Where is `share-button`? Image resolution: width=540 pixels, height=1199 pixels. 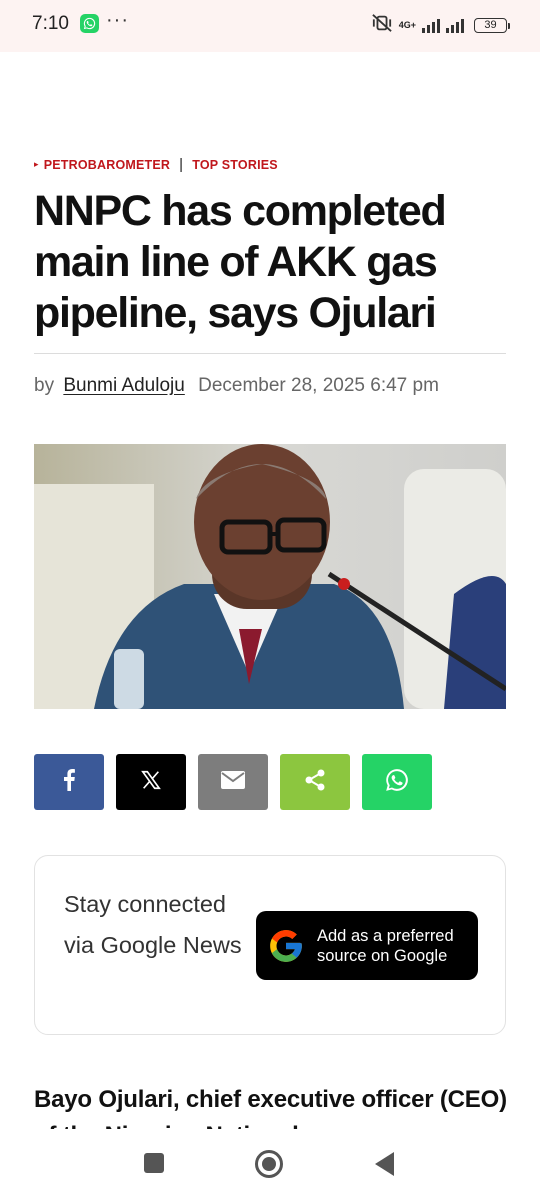 share-button is located at coordinates (315, 782).